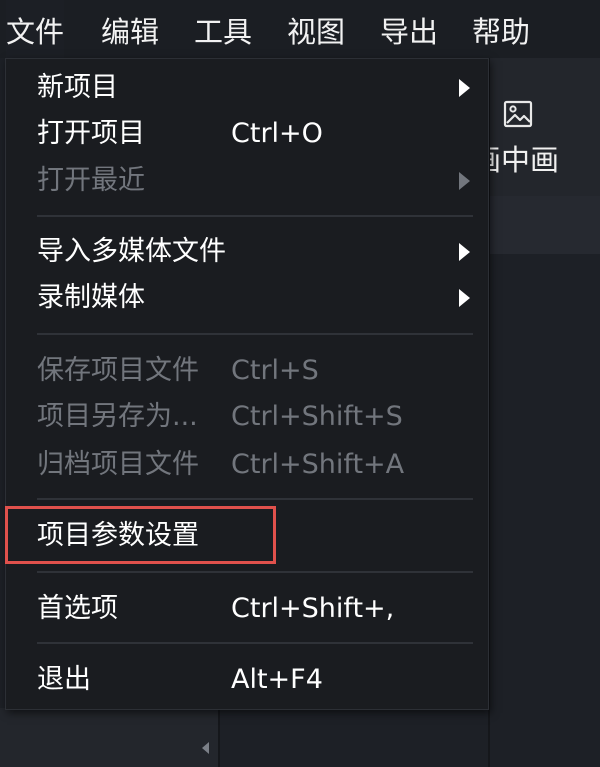  What do you see at coordinates (118, 370) in the screenshot?
I see `menu-item-label: 保存项目文件` at bounding box center [118, 370].